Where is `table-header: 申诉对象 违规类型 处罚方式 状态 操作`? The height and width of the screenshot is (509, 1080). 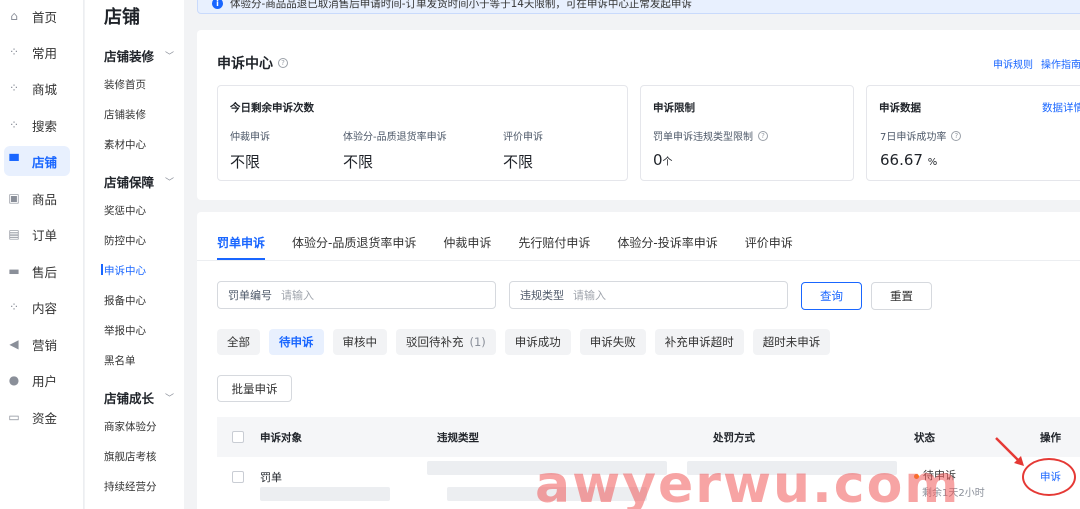 table-header: 申诉对象 违规类型 处罚方式 状态 操作 is located at coordinates (648, 437).